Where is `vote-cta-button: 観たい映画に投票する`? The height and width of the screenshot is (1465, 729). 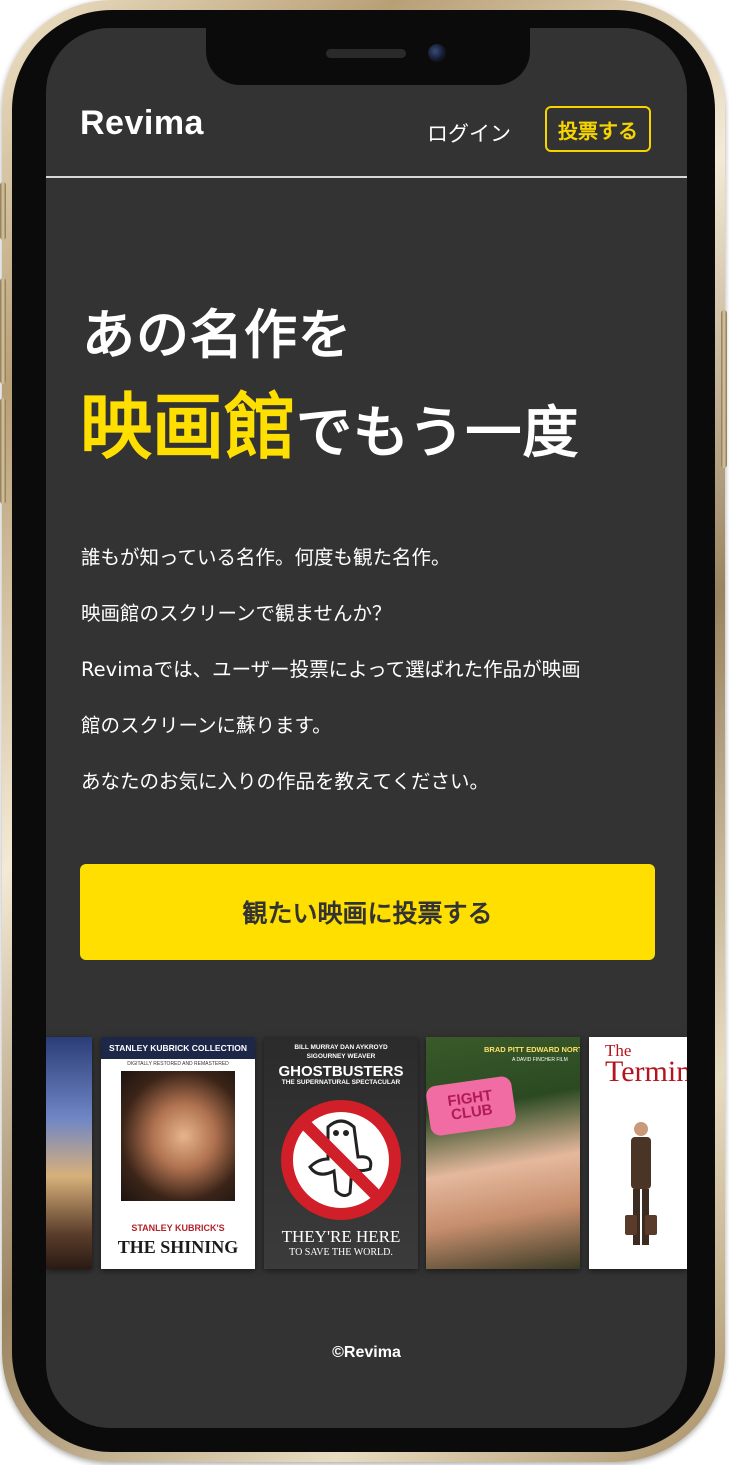
vote-cta-button: 観たい映画に投票する is located at coordinates (367, 912).